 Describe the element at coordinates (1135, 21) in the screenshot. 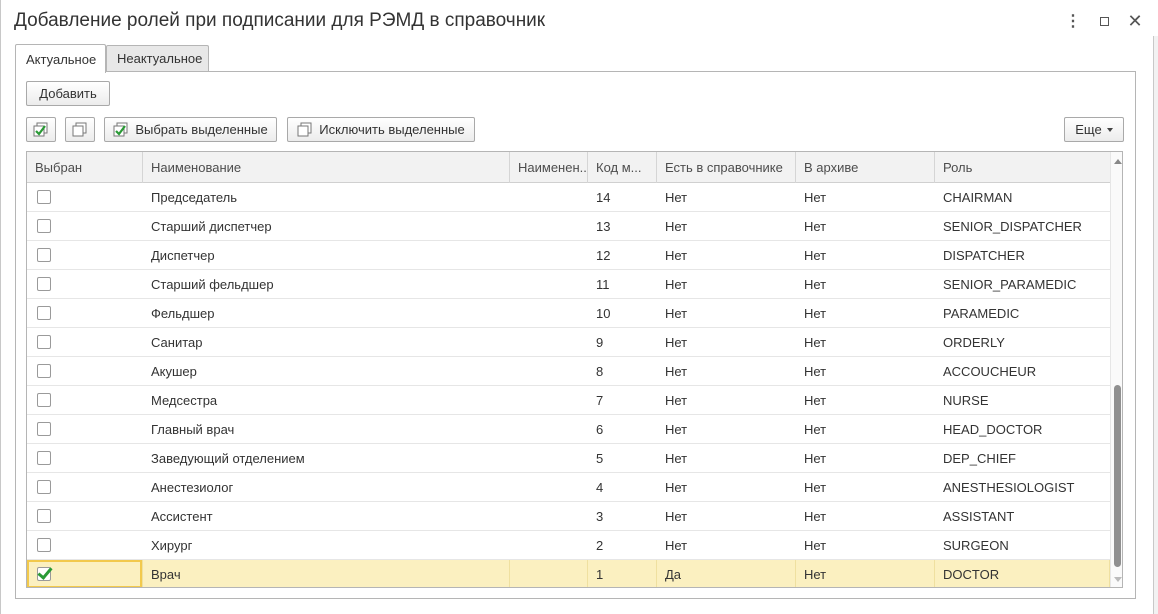

I see `close-icon: ✕` at that location.